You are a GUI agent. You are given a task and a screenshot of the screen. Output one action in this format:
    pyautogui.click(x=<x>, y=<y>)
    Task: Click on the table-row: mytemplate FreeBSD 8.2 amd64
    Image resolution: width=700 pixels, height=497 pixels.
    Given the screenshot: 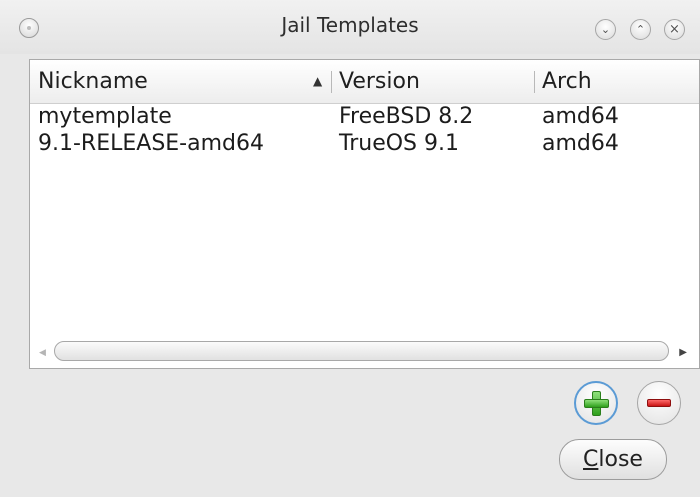 What is the action you would take?
    pyautogui.click(x=364, y=116)
    